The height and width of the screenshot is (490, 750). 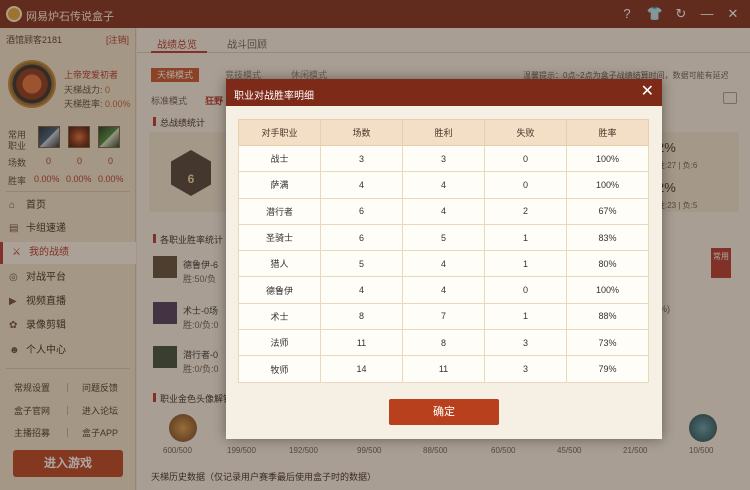 I want to click on cell-wins: 11, so click(x=443, y=369).